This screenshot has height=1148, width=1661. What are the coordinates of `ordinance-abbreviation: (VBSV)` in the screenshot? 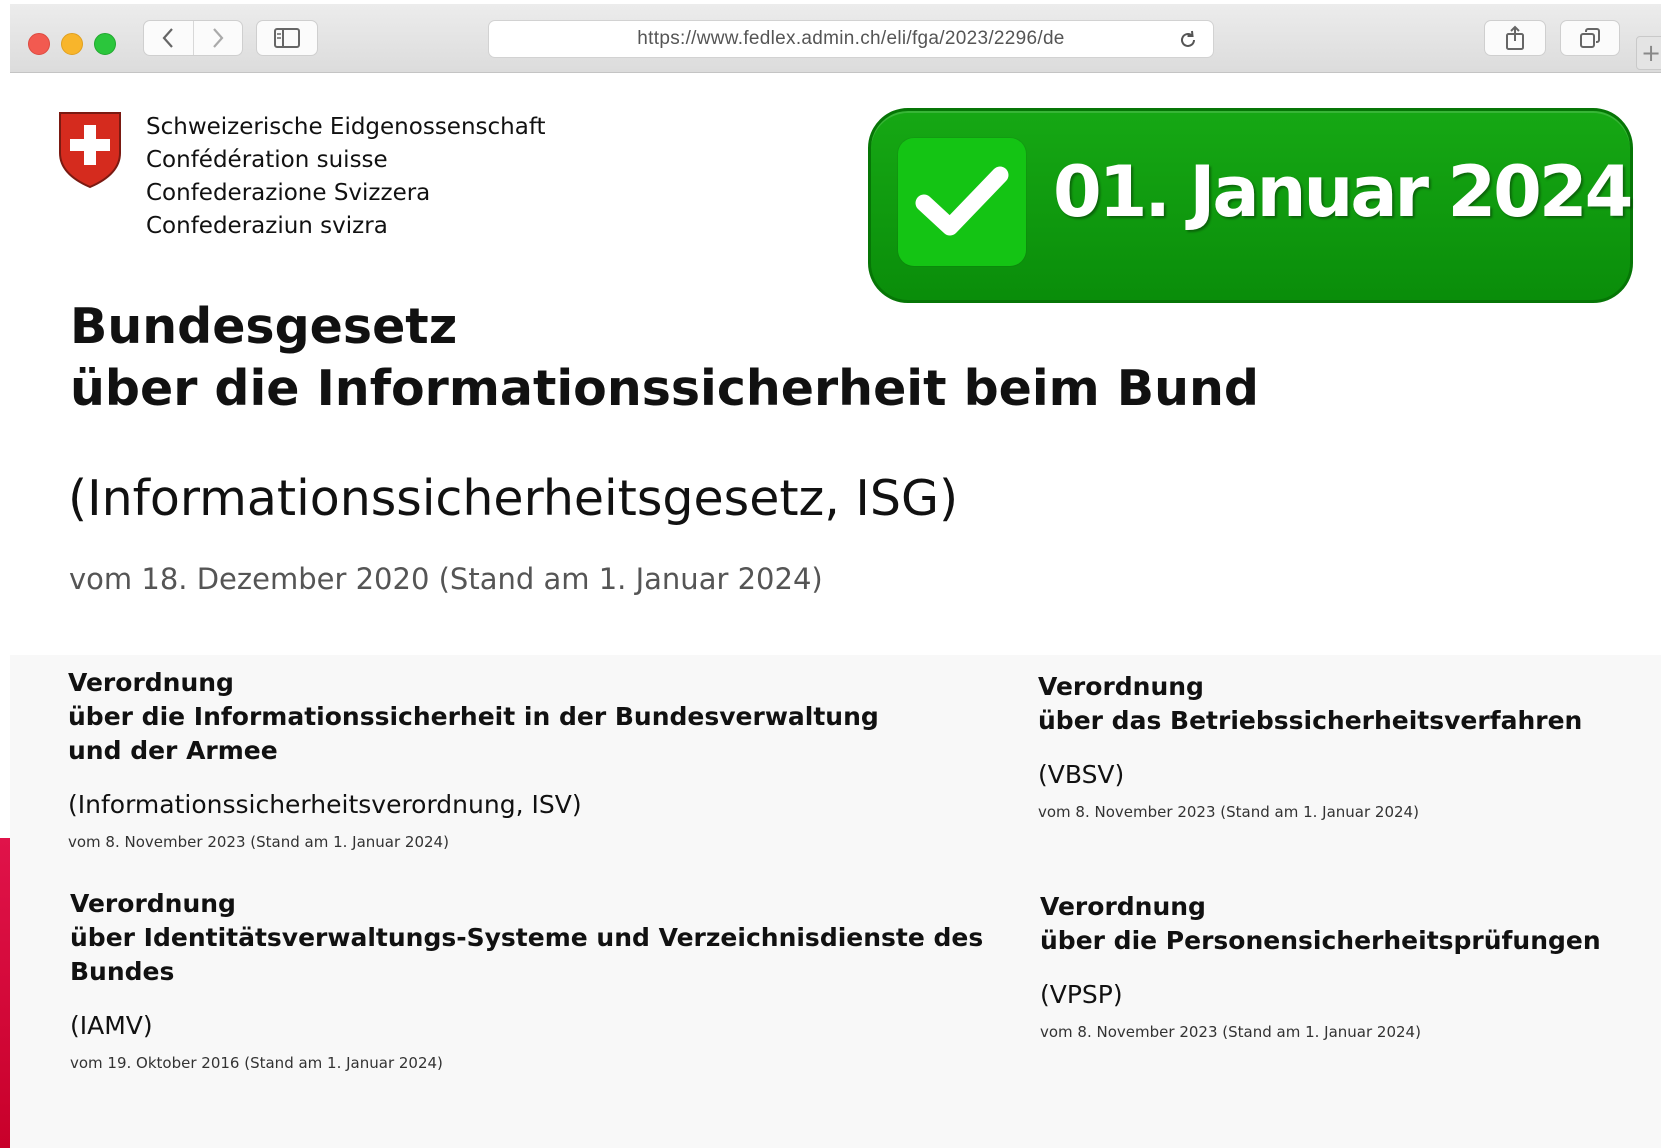 It's located at (1081, 774).